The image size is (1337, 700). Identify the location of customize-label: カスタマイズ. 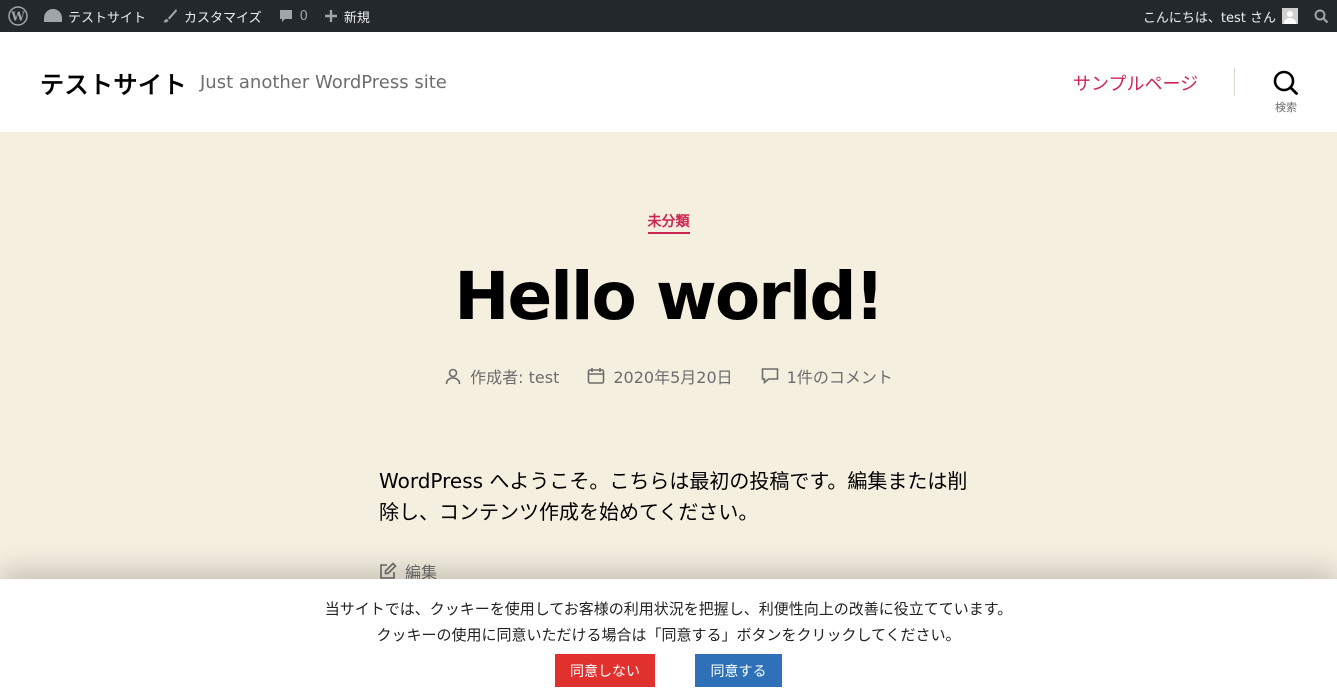
(223, 18).